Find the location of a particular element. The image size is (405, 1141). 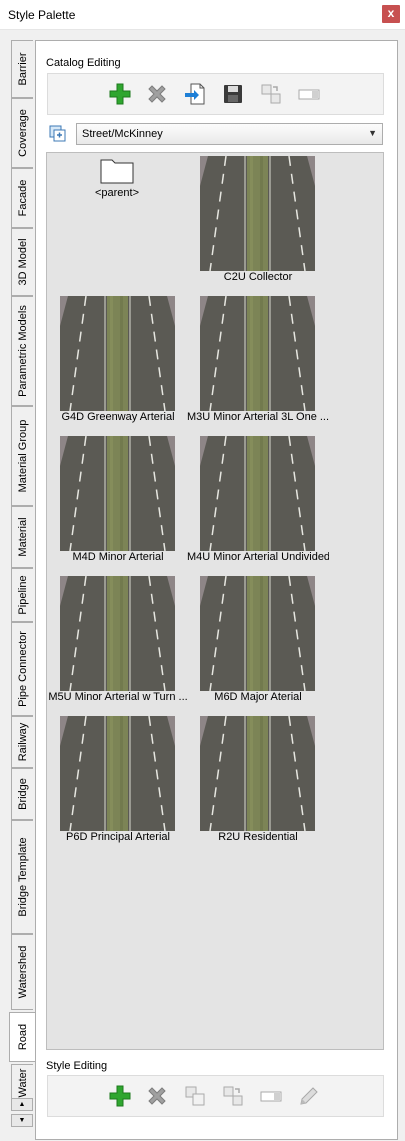

copy-styles-icon is located at coordinates (271, 94).